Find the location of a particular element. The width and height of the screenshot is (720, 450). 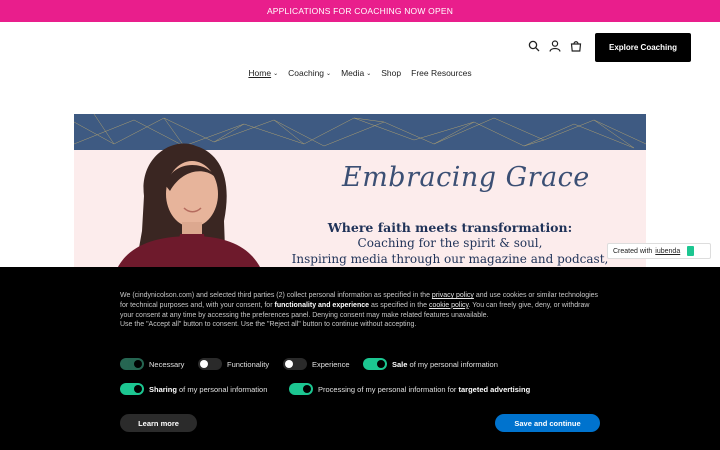

iubenda-badge: Created with iubenda is located at coordinates (659, 251).